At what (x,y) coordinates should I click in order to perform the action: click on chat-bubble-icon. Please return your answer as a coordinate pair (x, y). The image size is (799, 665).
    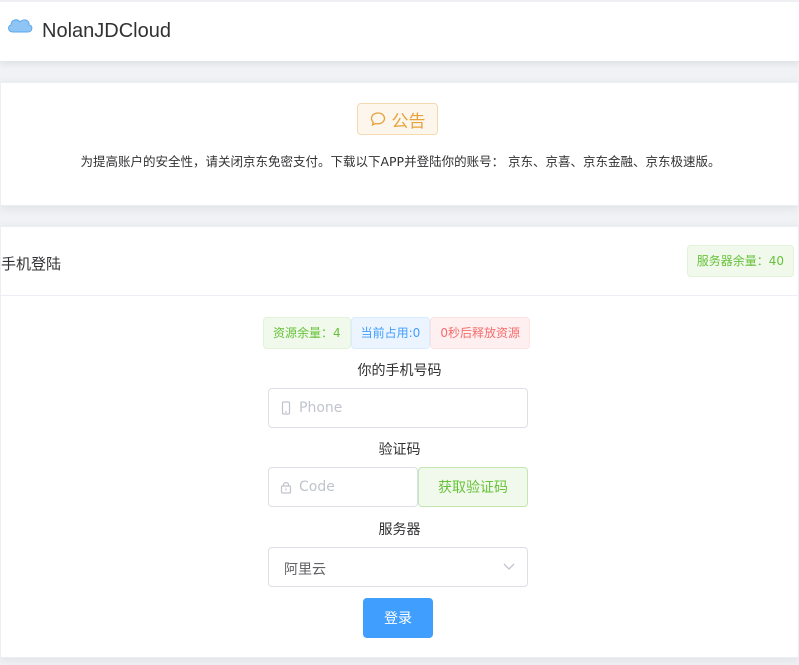
    Looking at the image, I should click on (377, 119).